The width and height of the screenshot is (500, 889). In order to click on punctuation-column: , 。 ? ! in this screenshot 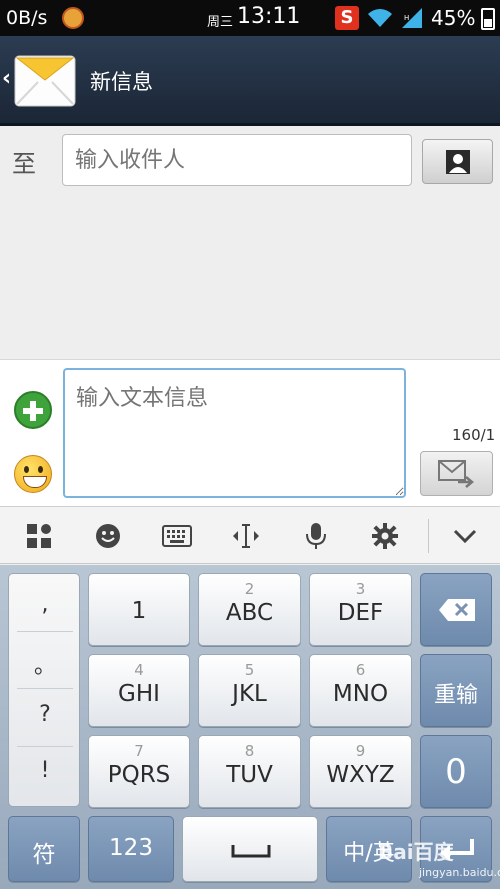, I will do `click(44, 690)`.